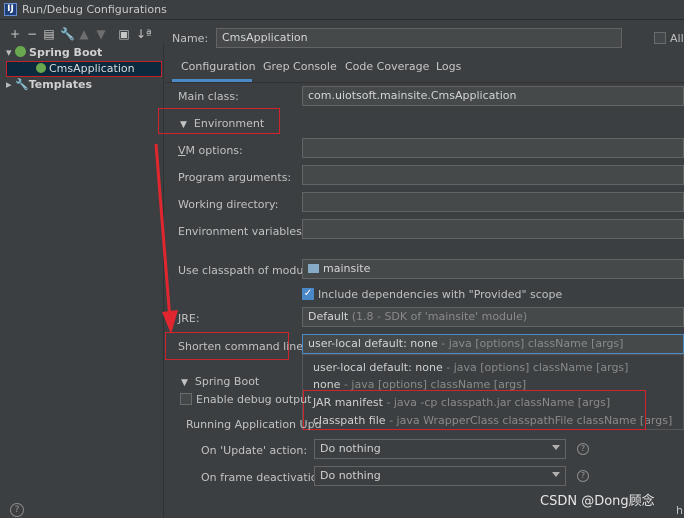 Image resolution: width=684 pixels, height=518 pixels. Describe the element at coordinates (313, 268) in the screenshot. I see `module-folder-icon` at that location.